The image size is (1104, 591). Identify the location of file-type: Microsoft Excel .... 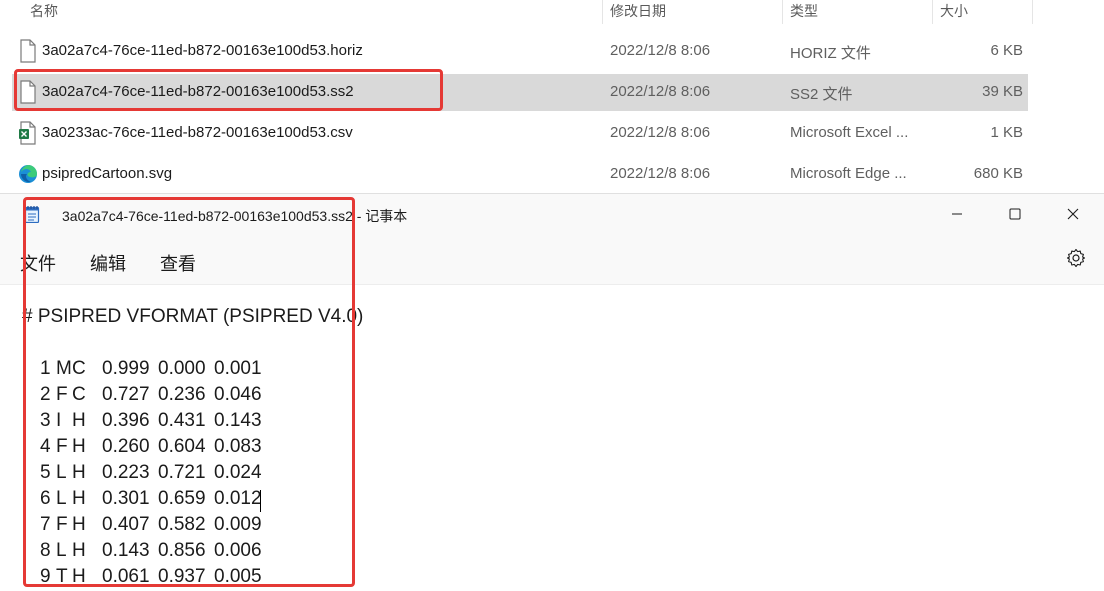
(849, 132).